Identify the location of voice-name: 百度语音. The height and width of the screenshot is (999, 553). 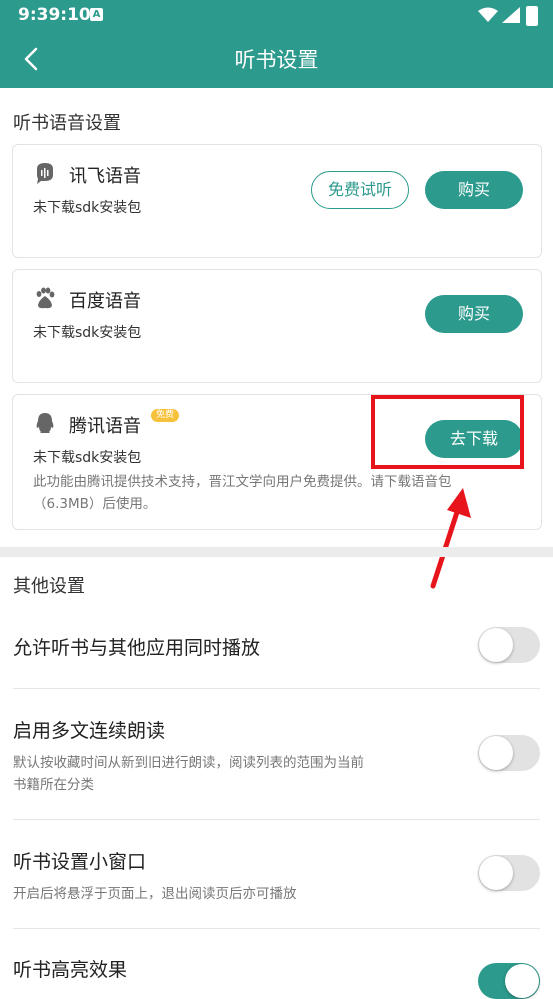
(105, 301).